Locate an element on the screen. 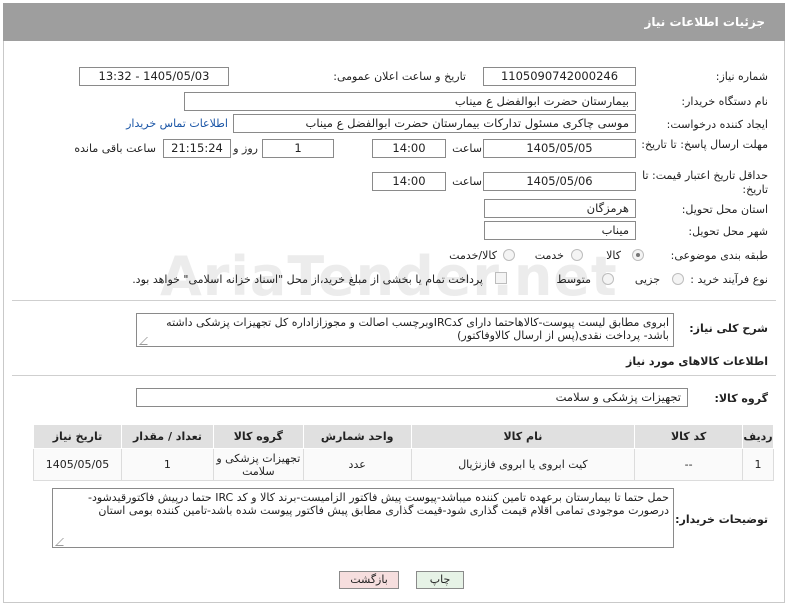 This screenshot has height=606, width=788. category-radio-goods-service is located at coordinates (509, 255).